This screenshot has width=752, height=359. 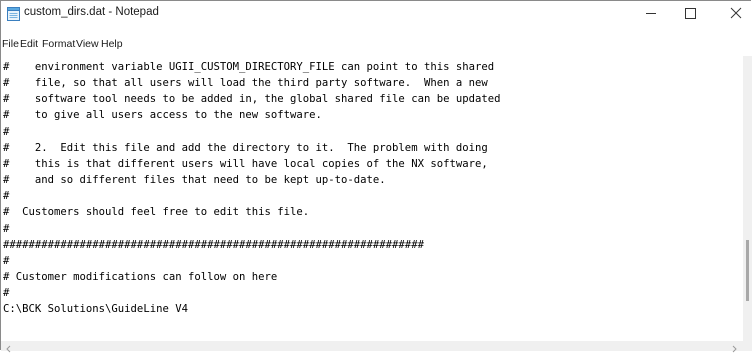 I want to click on menu-edit: Edit, so click(x=29, y=44).